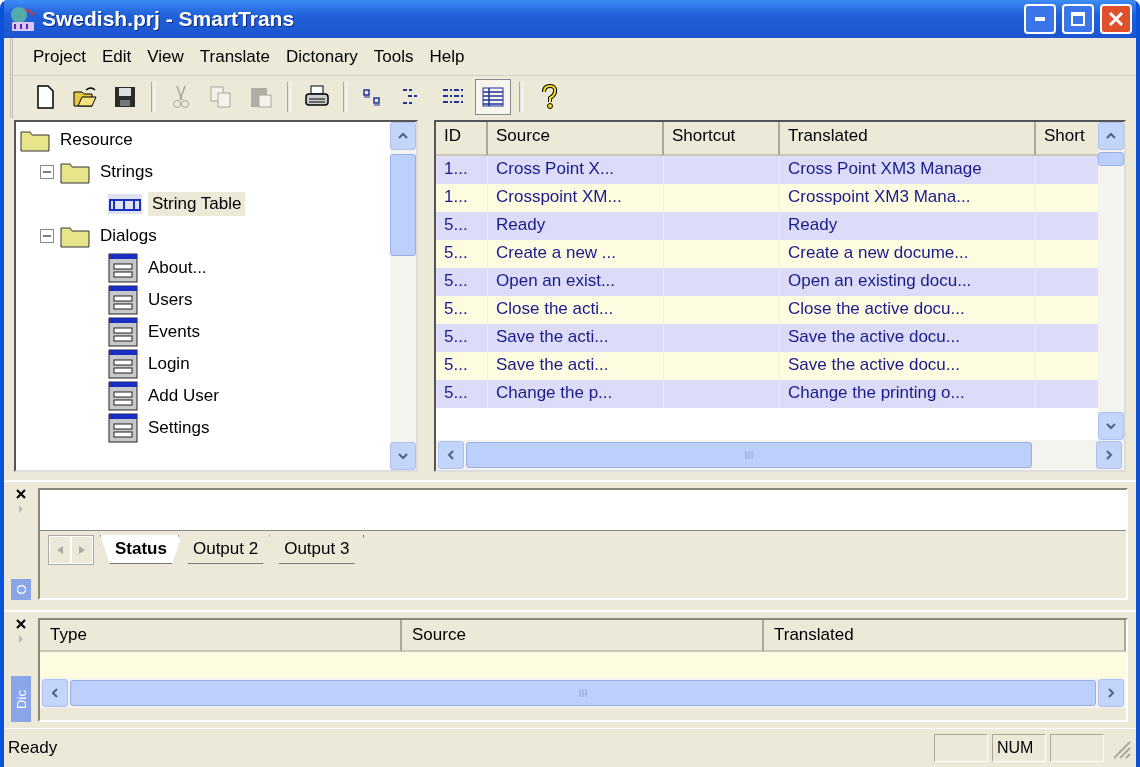  I want to click on tree-item: Events, so click(174, 332).